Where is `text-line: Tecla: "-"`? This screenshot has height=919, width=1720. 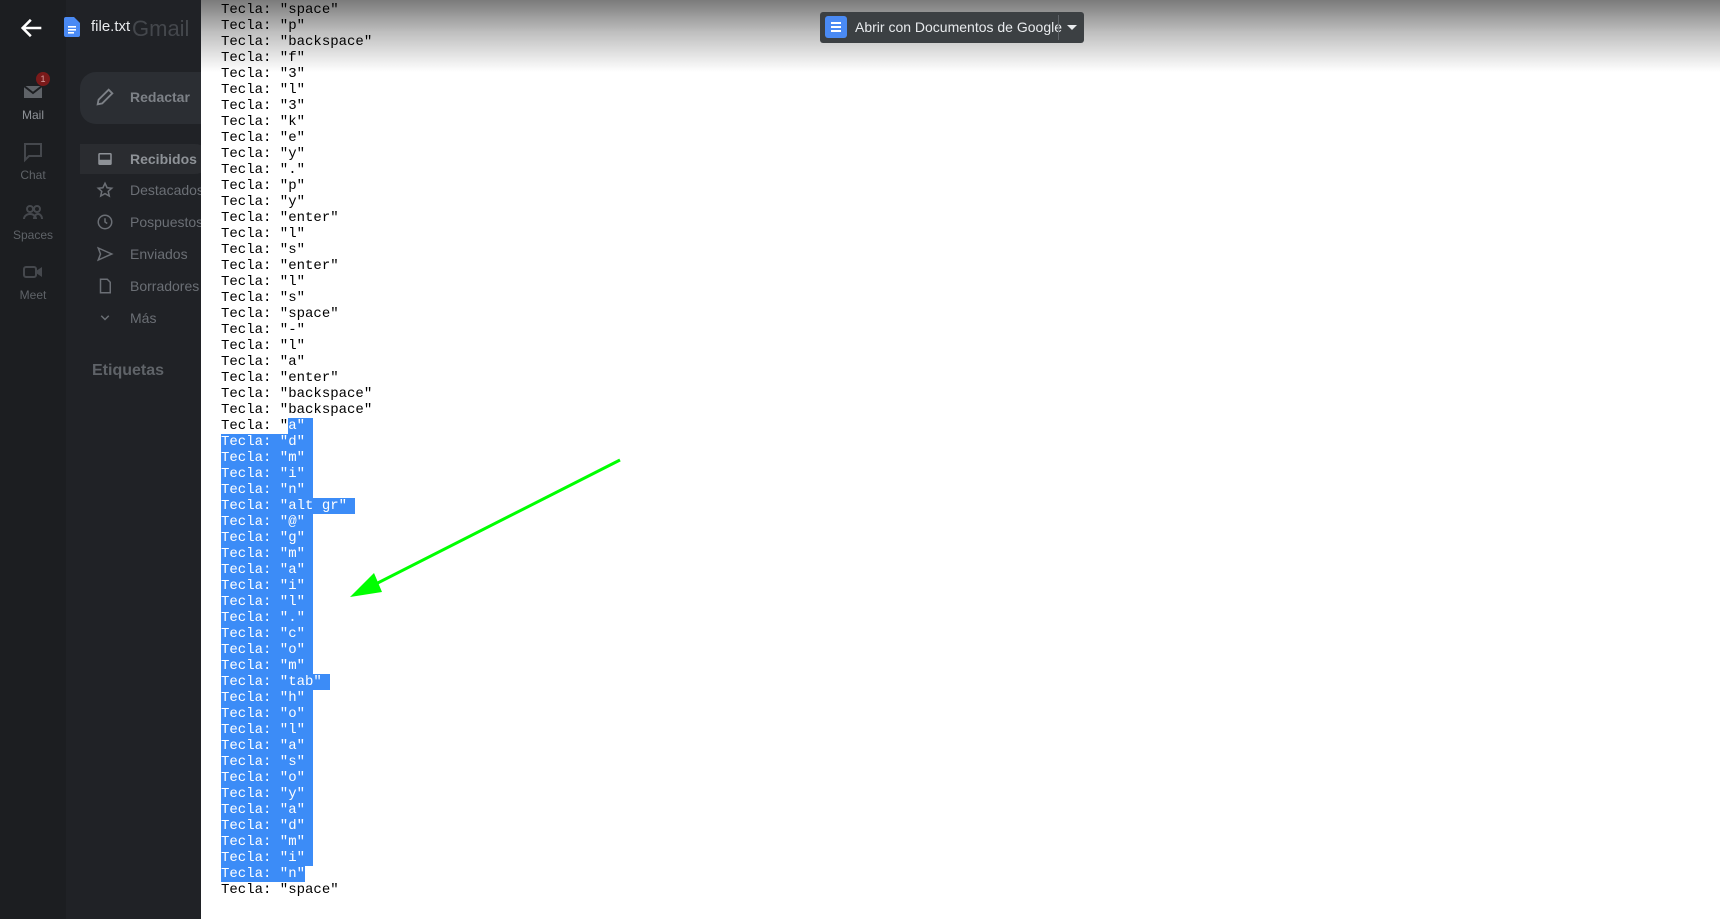 text-line: Tecla: "-" is located at coordinates (263, 330).